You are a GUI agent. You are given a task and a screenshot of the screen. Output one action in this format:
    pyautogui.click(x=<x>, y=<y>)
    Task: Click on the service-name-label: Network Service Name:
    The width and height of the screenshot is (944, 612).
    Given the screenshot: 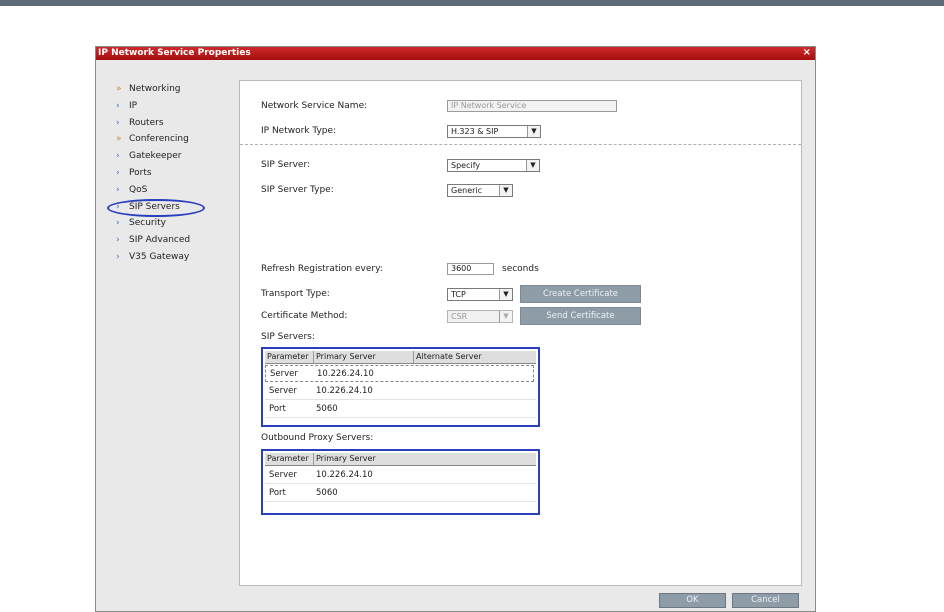 What is the action you would take?
    pyautogui.click(x=314, y=106)
    